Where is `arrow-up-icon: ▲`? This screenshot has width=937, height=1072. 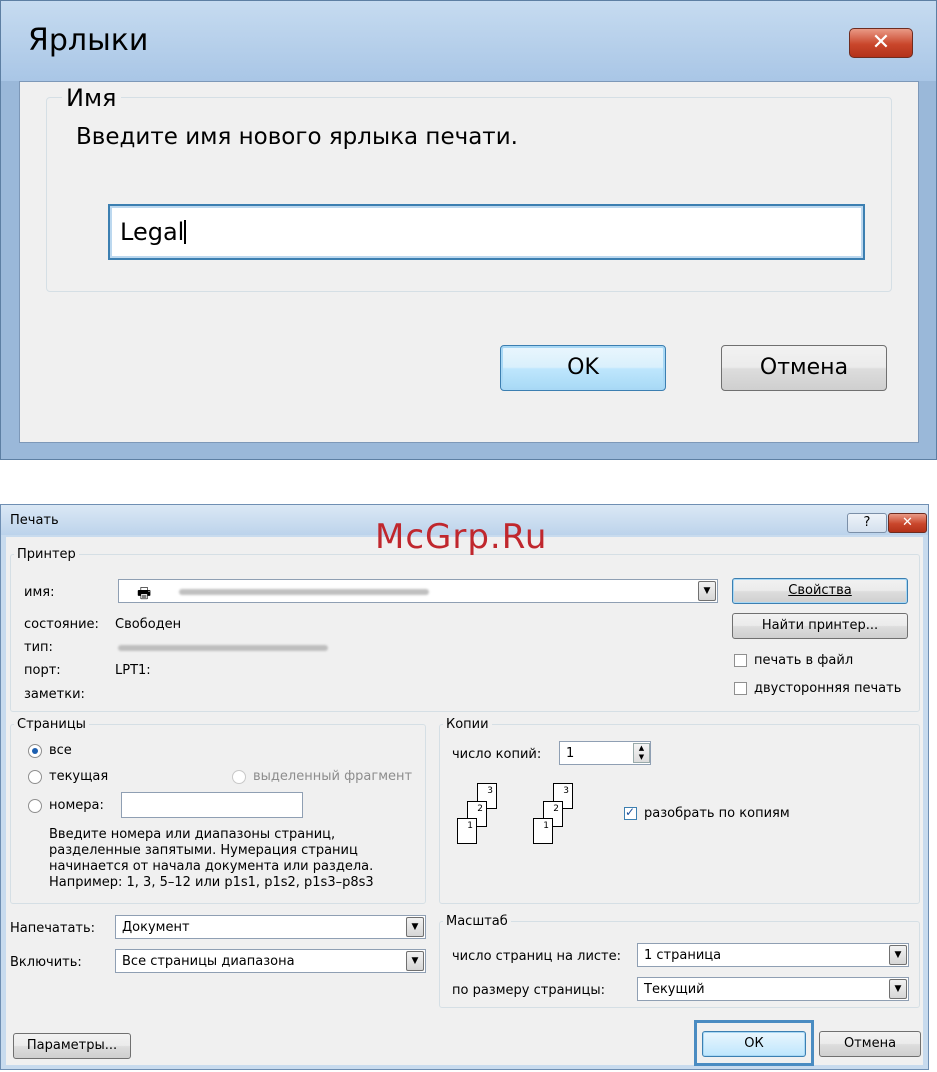
arrow-up-icon: ▲ is located at coordinates (641, 748).